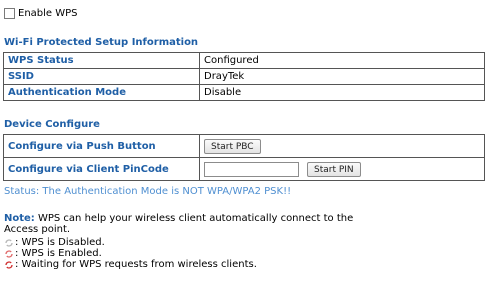 The width and height of the screenshot is (491, 286). What do you see at coordinates (342, 60) in the screenshot?
I see `wps-status-value: Configured` at bounding box center [342, 60].